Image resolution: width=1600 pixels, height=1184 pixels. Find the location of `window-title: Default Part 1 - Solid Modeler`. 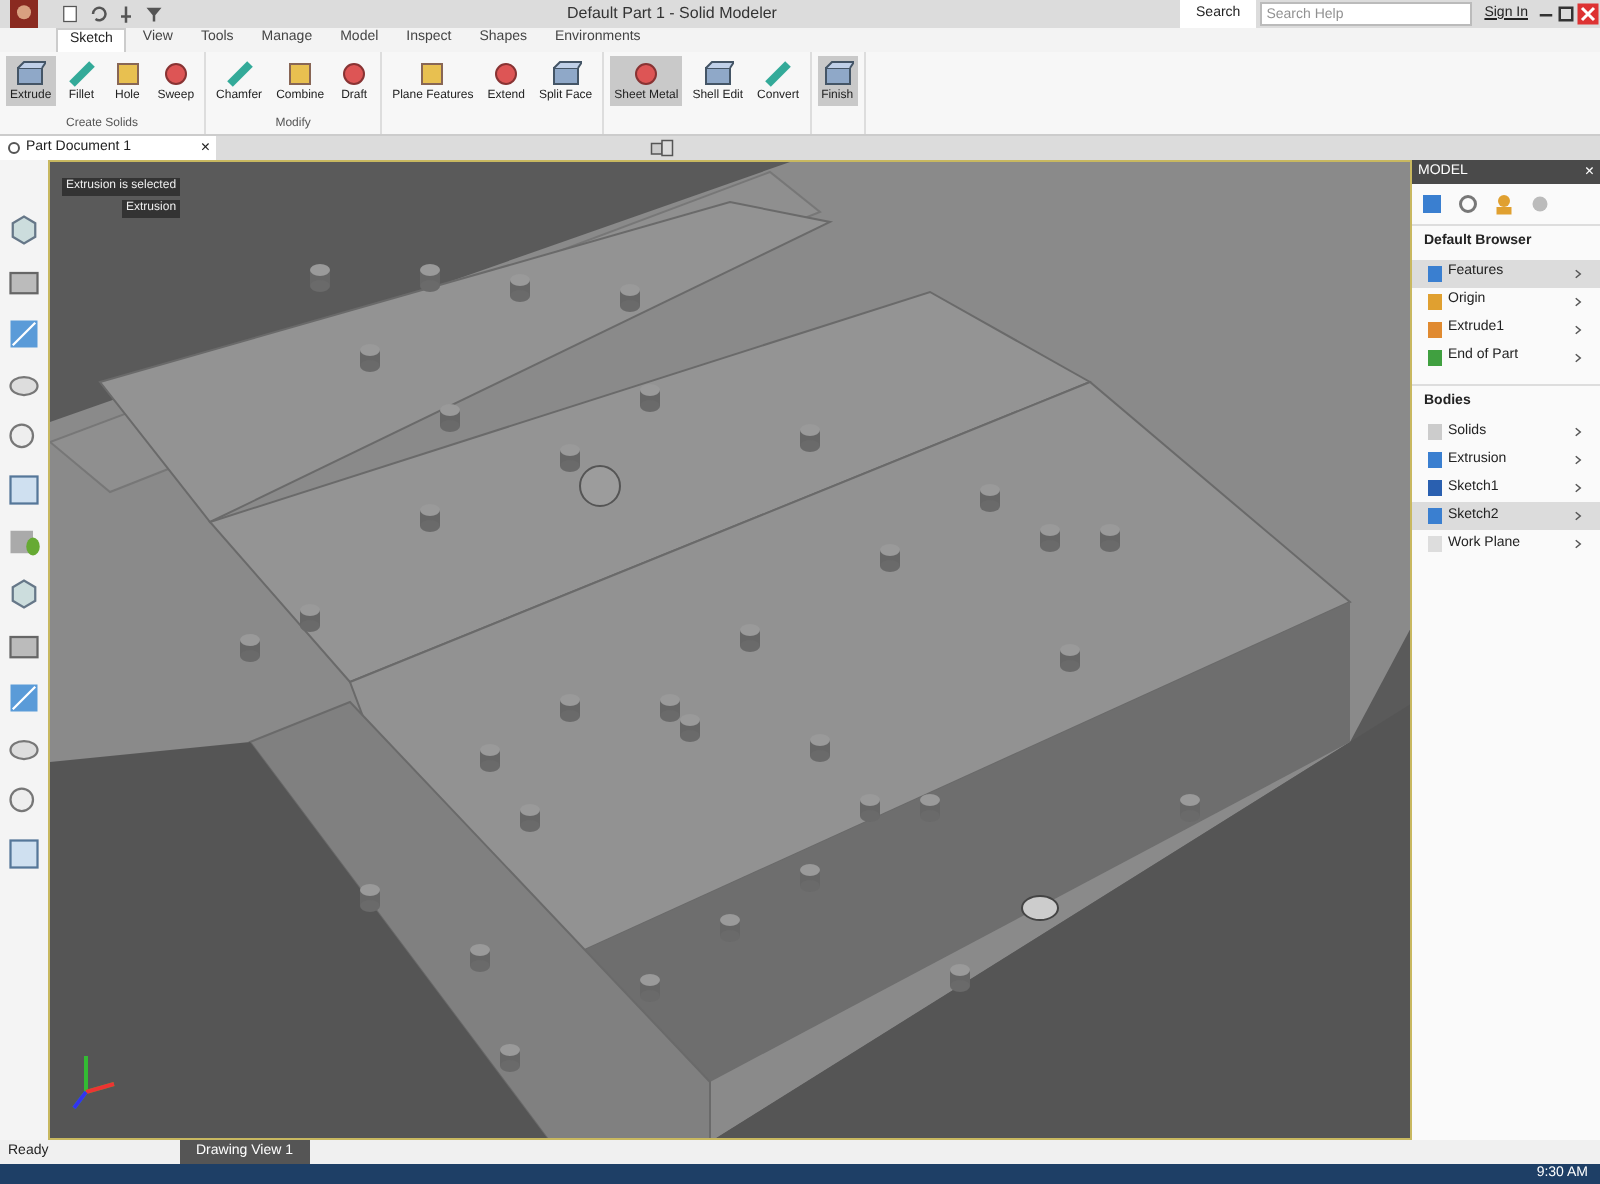

window-title: Default Part 1 - Solid Modeler is located at coordinates (672, 14).